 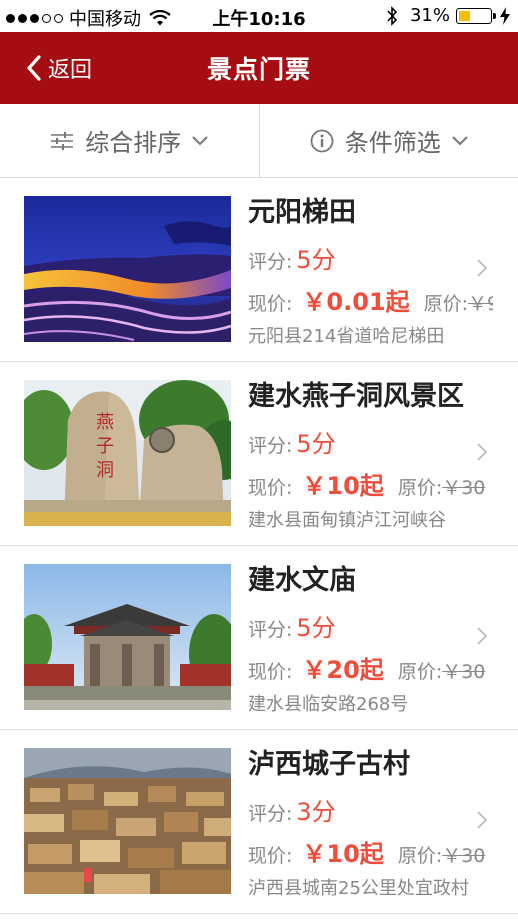 I want to click on bluetooth-icon, so click(x=392, y=15).